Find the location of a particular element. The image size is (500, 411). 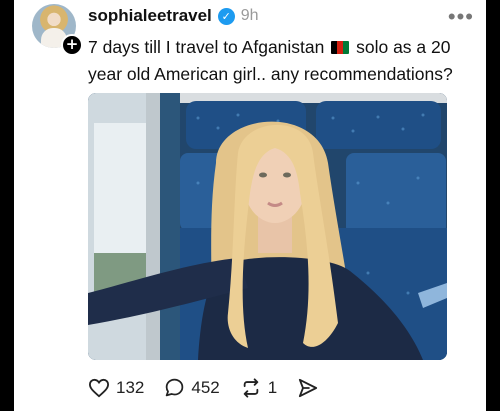

post-text-part-1: 7 days till I travel to Afganistan is located at coordinates (209, 47).